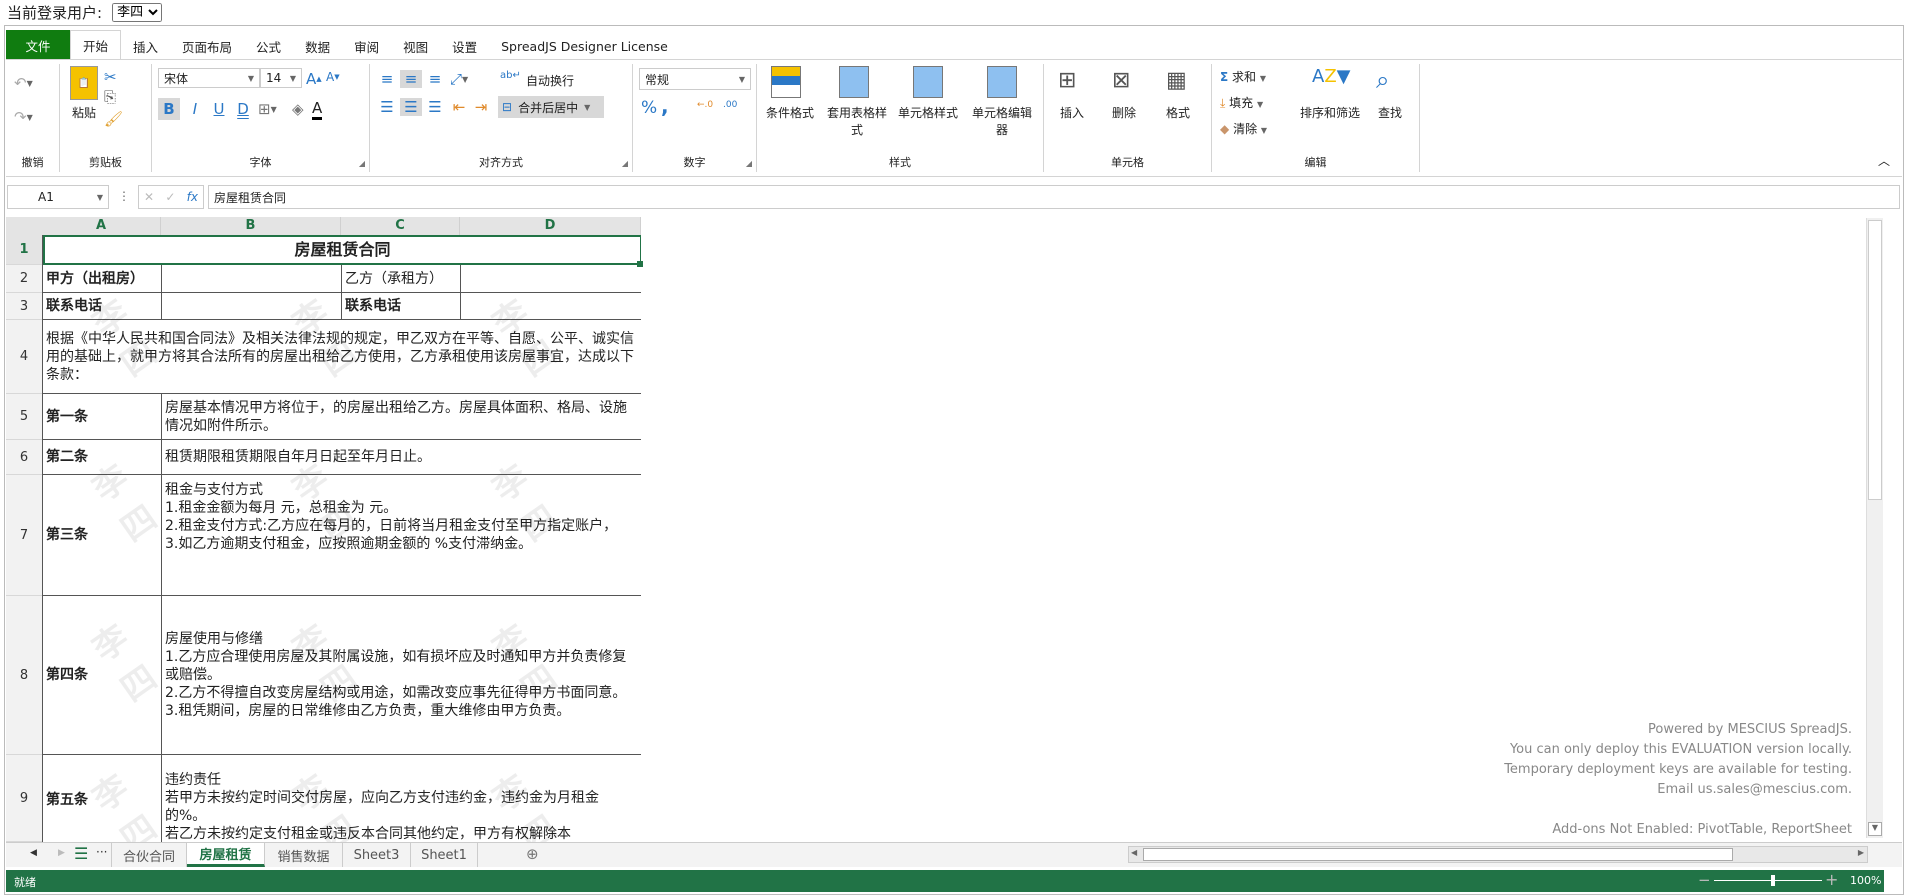 The image size is (1908, 895). What do you see at coordinates (252, 279) in the screenshot?
I see `cell-b2` at bounding box center [252, 279].